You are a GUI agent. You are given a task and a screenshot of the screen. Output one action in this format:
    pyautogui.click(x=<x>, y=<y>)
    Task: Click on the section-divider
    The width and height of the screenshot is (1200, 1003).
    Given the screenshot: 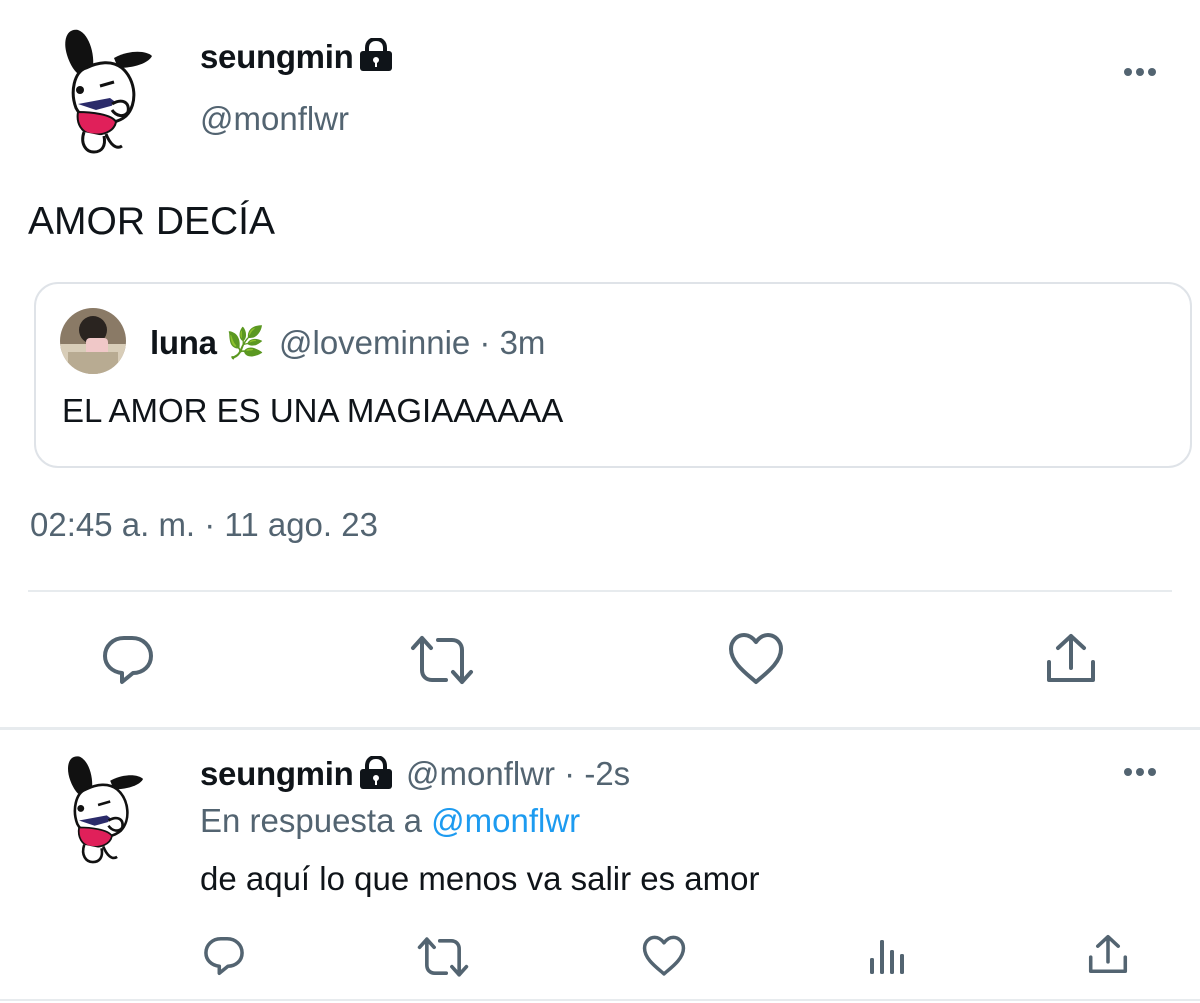 What is the action you would take?
    pyautogui.click(x=600, y=728)
    